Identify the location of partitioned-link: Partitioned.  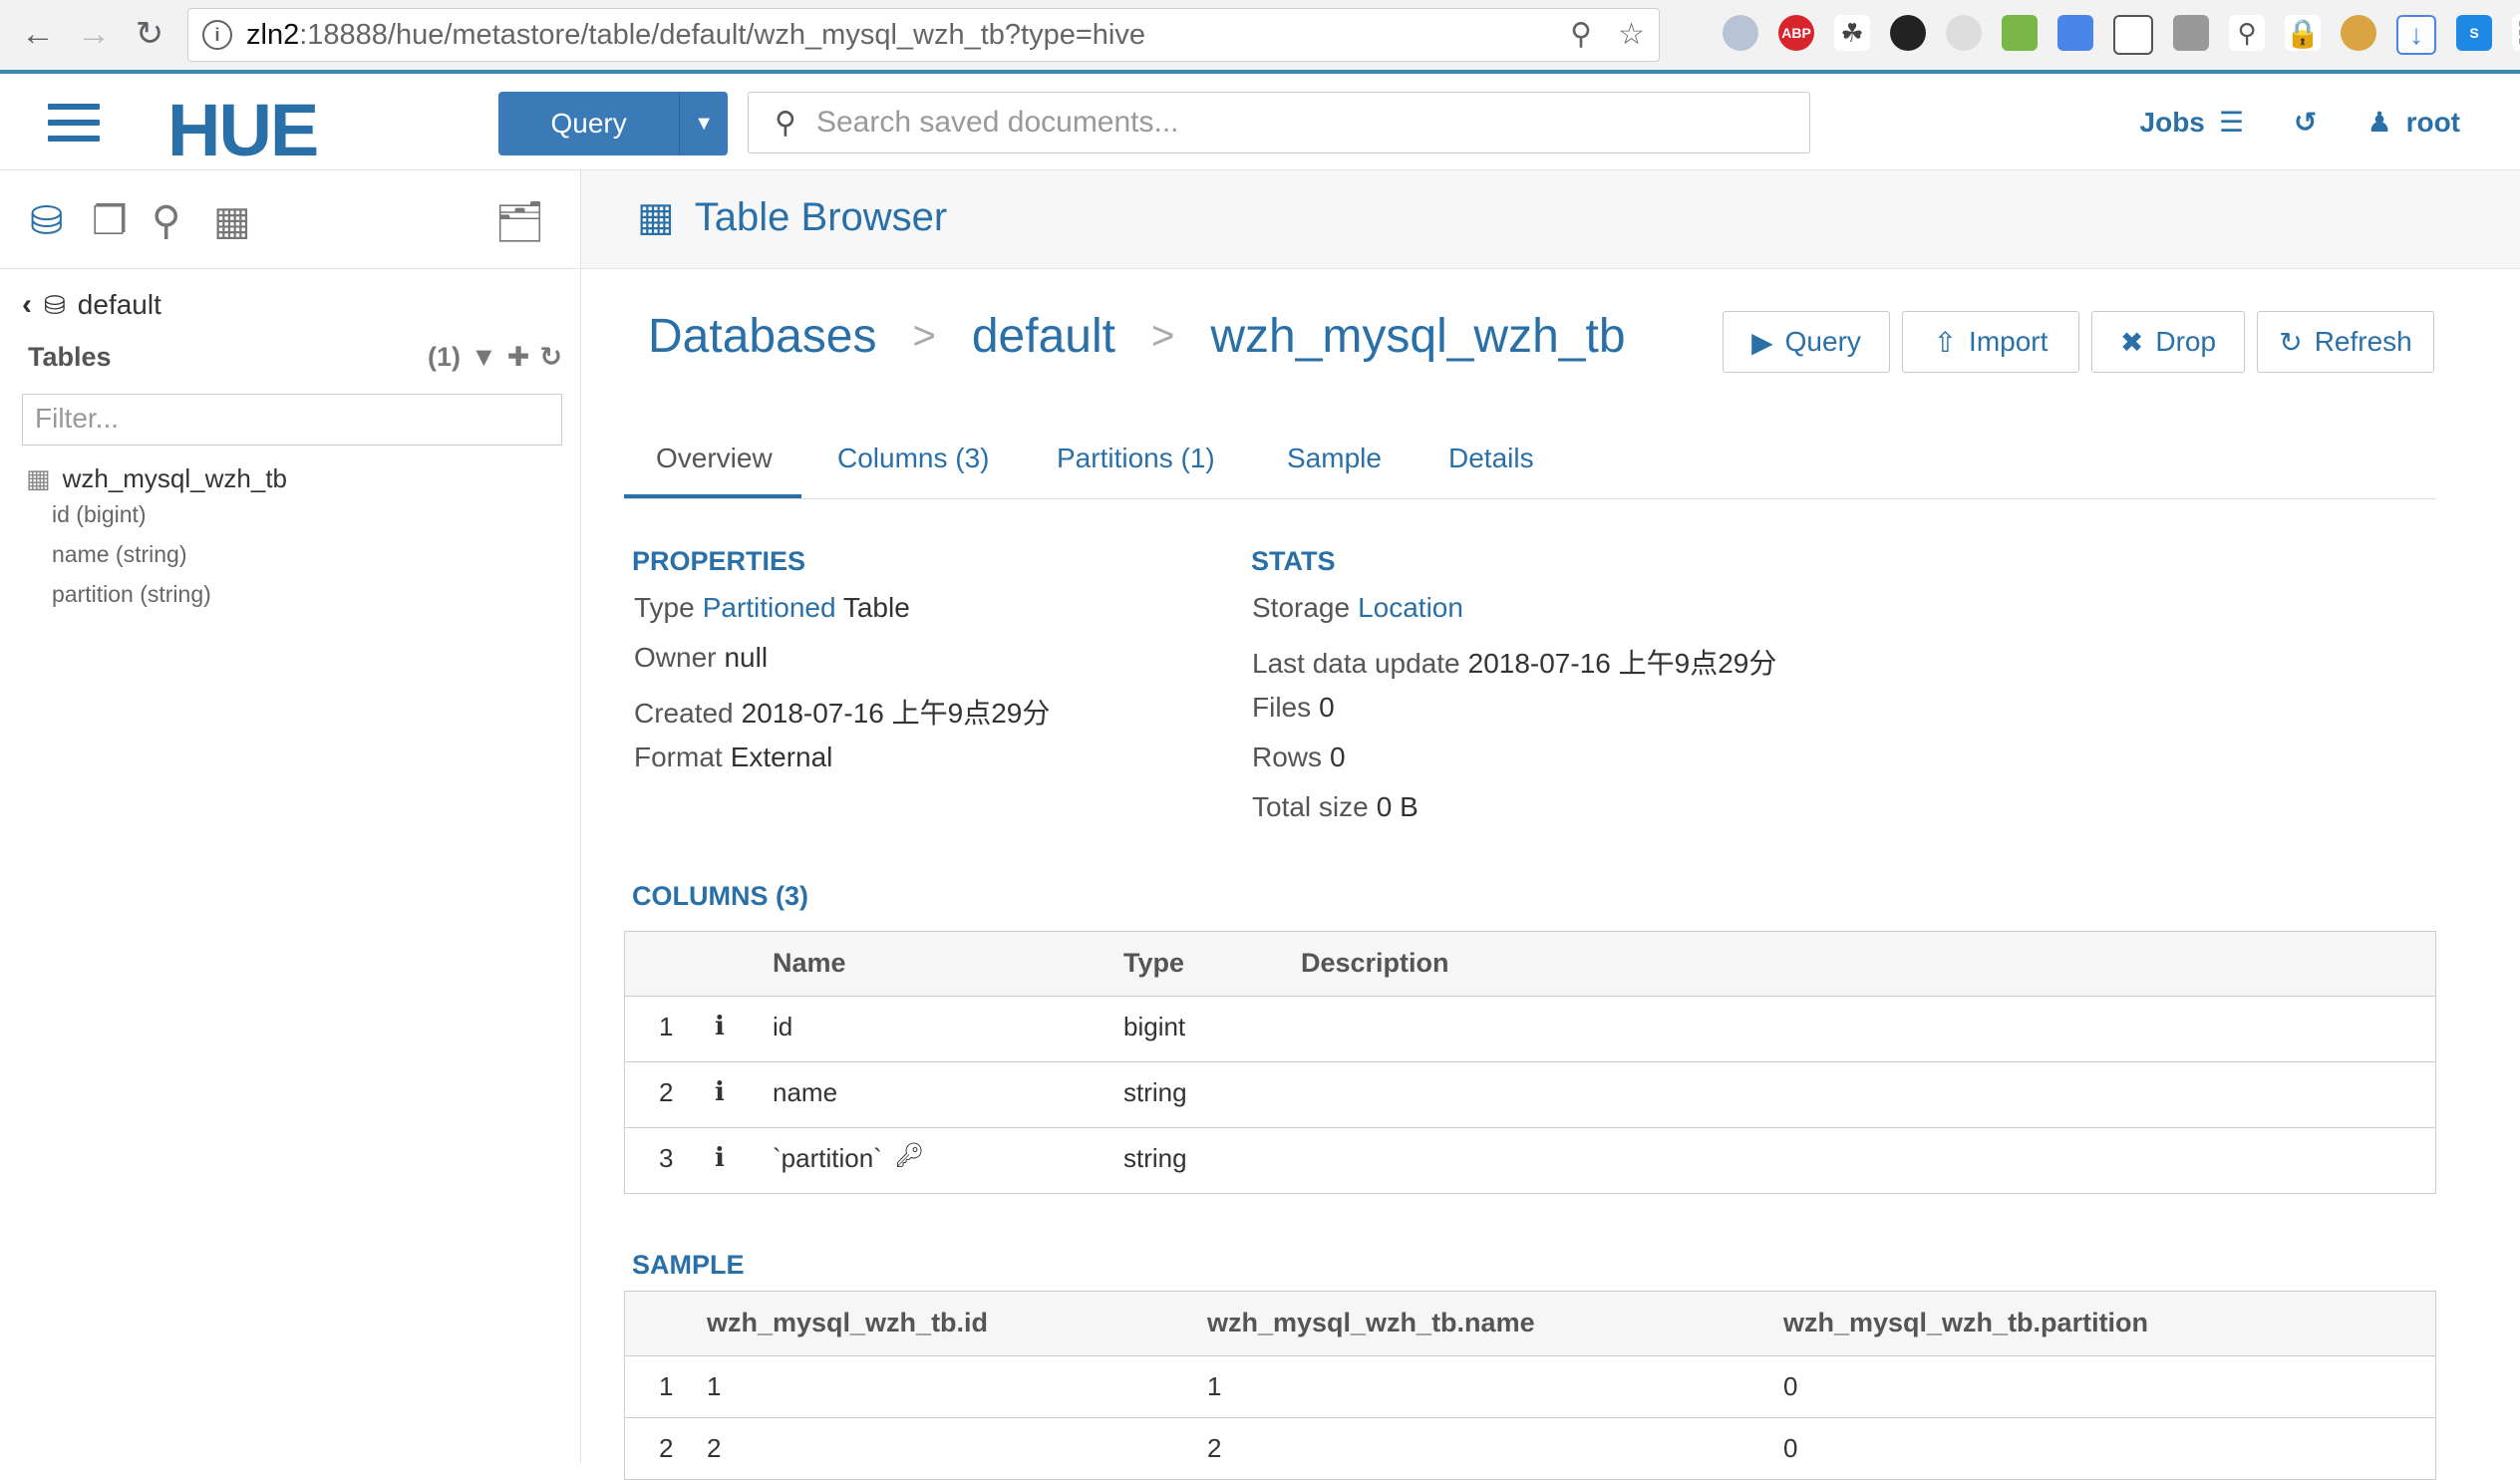
(769, 607).